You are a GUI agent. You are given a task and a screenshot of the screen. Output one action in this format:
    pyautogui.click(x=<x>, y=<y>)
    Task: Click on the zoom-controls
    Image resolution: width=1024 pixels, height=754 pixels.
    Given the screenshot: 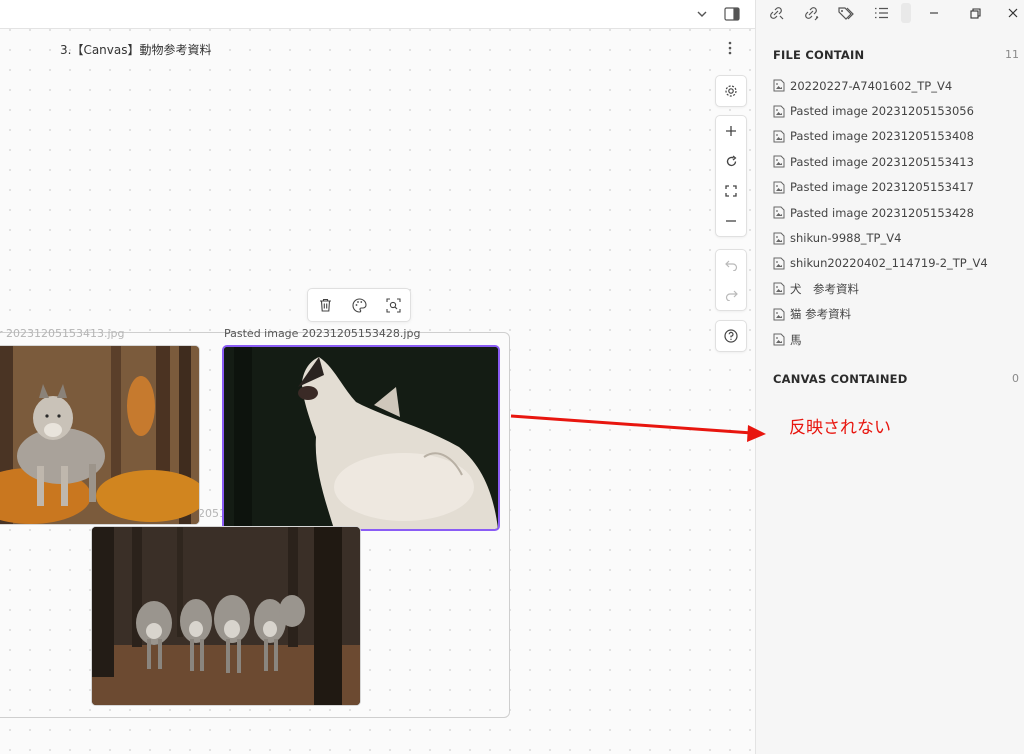 What is the action you would take?
    pyautogui.click(x=731, y=176)
    